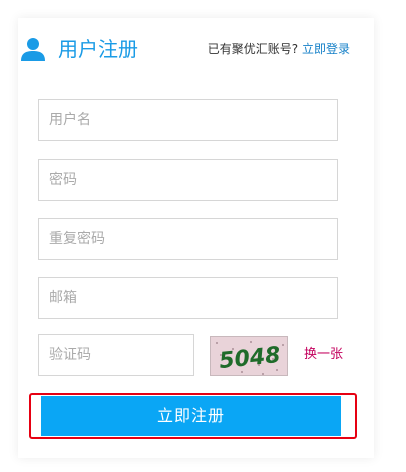  What do you see at coordinates (98, 49) in the screenshot?
I see `page-title: 用户注册` at bounding box center [98, 49].